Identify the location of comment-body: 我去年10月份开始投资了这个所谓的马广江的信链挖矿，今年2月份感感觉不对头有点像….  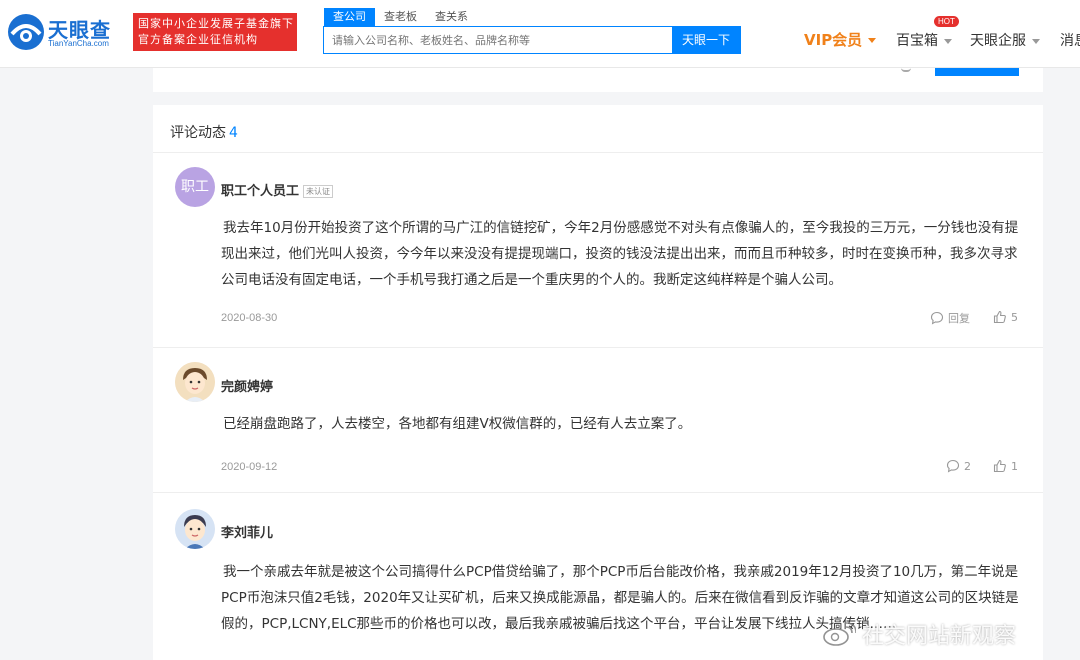
(620, 254).